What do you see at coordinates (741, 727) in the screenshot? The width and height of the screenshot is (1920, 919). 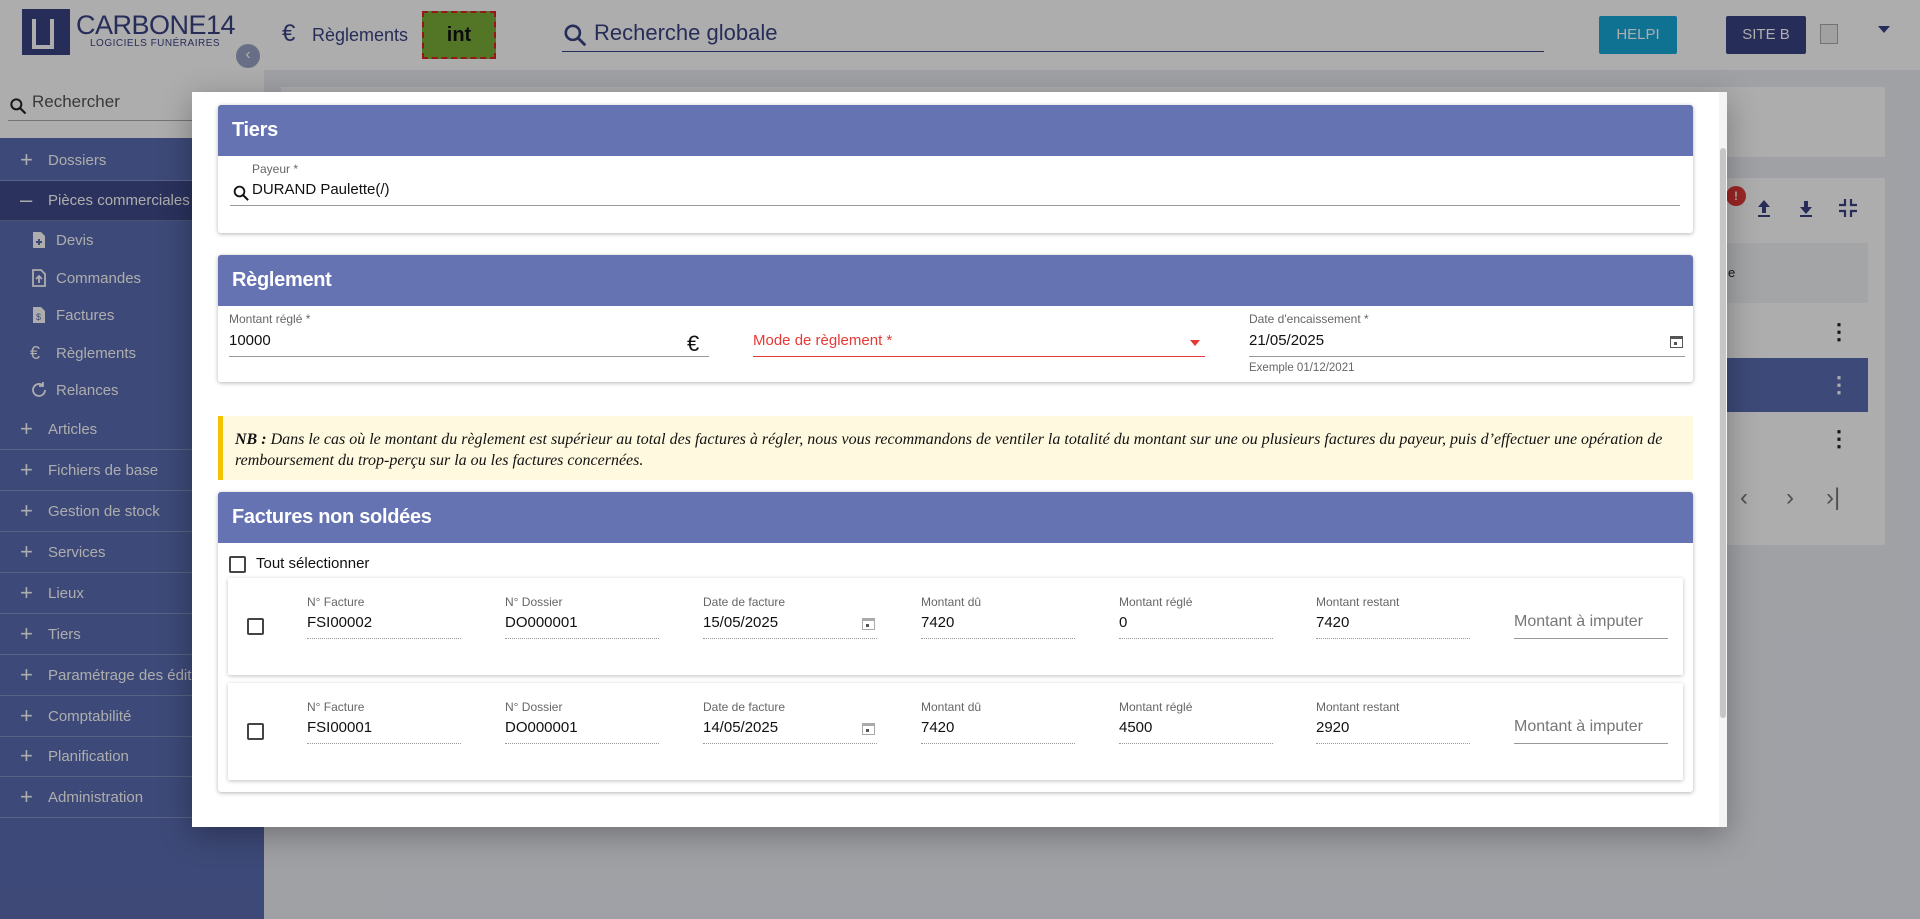 I see `invoice-date: 14/05/2025` at bounding box center [741, 727].